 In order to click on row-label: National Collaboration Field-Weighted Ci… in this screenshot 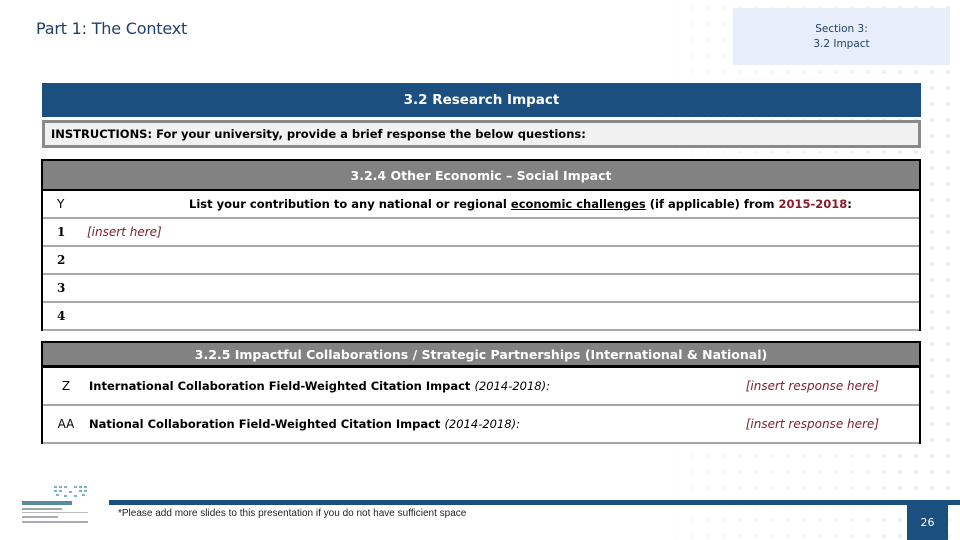, I will do `click(304, 424)`.